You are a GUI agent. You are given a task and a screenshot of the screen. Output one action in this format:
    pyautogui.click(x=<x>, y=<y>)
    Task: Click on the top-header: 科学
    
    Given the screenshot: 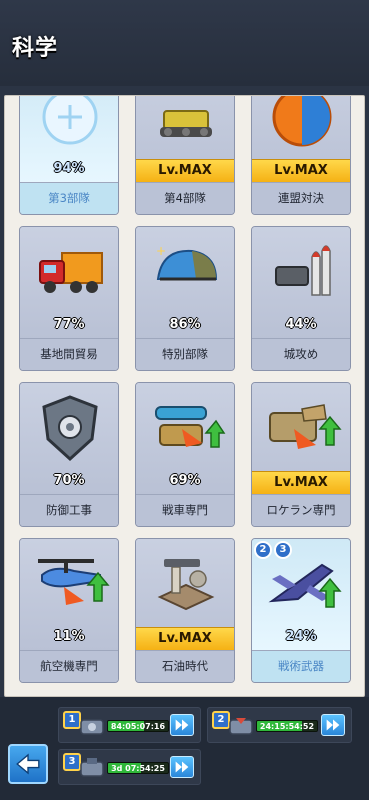 What is the action you would take?
    pyautogui.click(x=184, y=43)
    